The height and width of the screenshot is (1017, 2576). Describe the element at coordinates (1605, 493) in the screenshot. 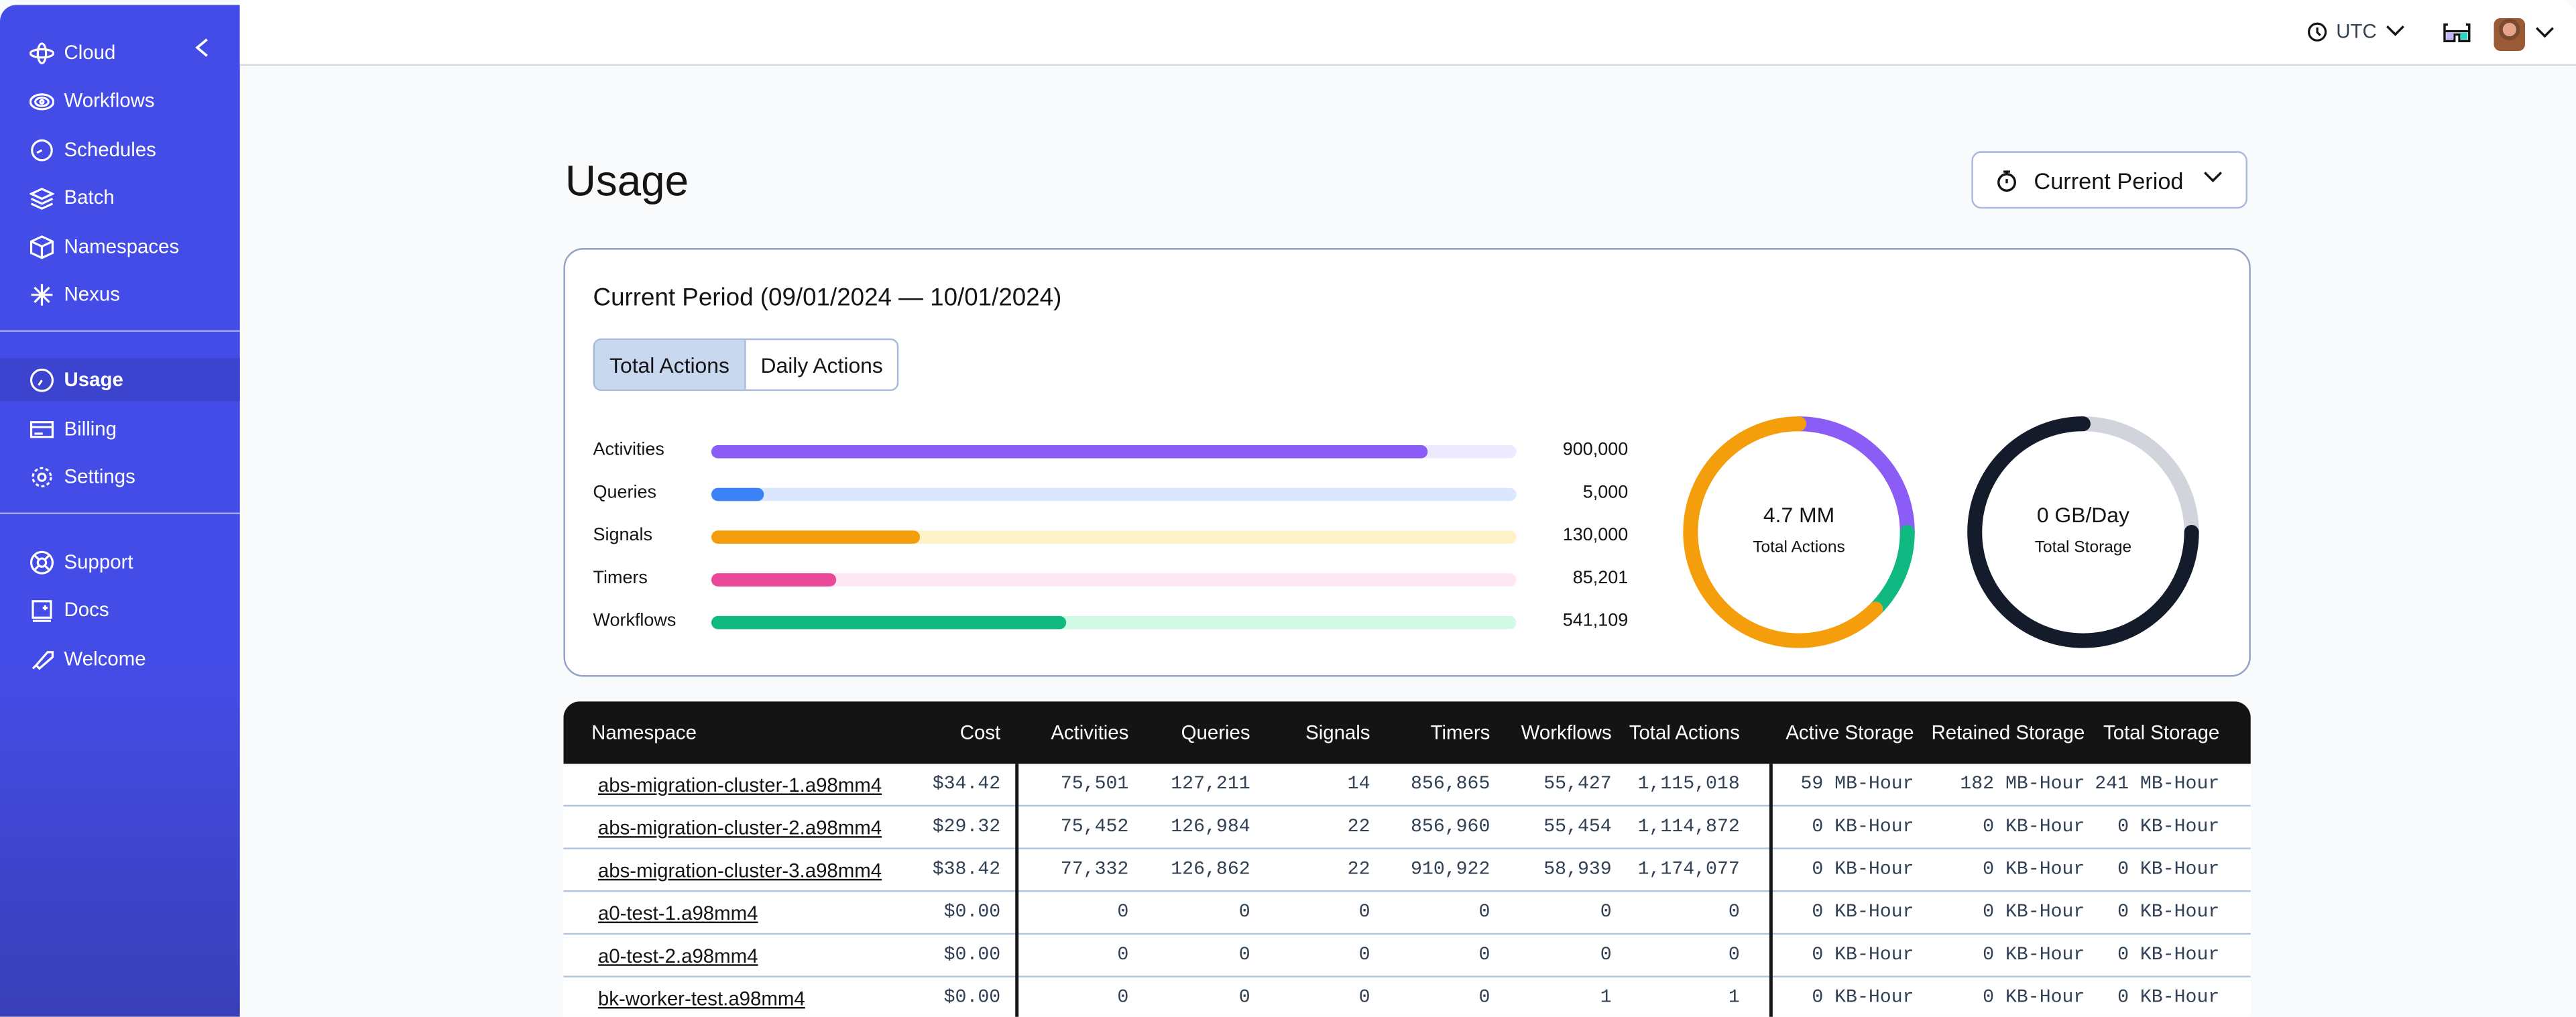

I see `bar-value: 5,000` at that location.